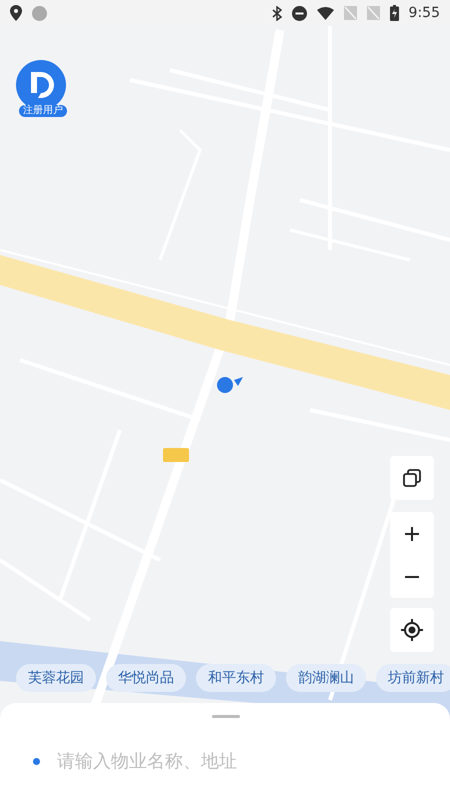 The height and width of the screenshot is (800, 450). Describe the element at coordinates (16, 13) in the screenshot. I see `location-pin-icon` at that location.